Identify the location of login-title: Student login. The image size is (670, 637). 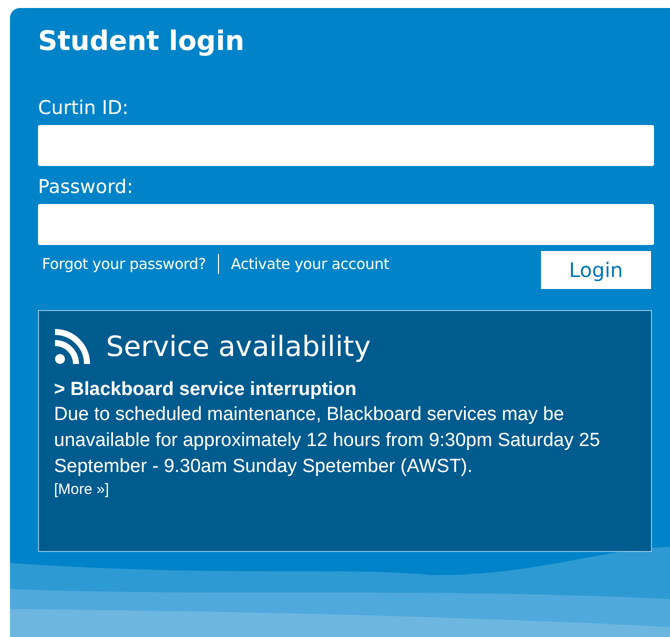
(142, 42).